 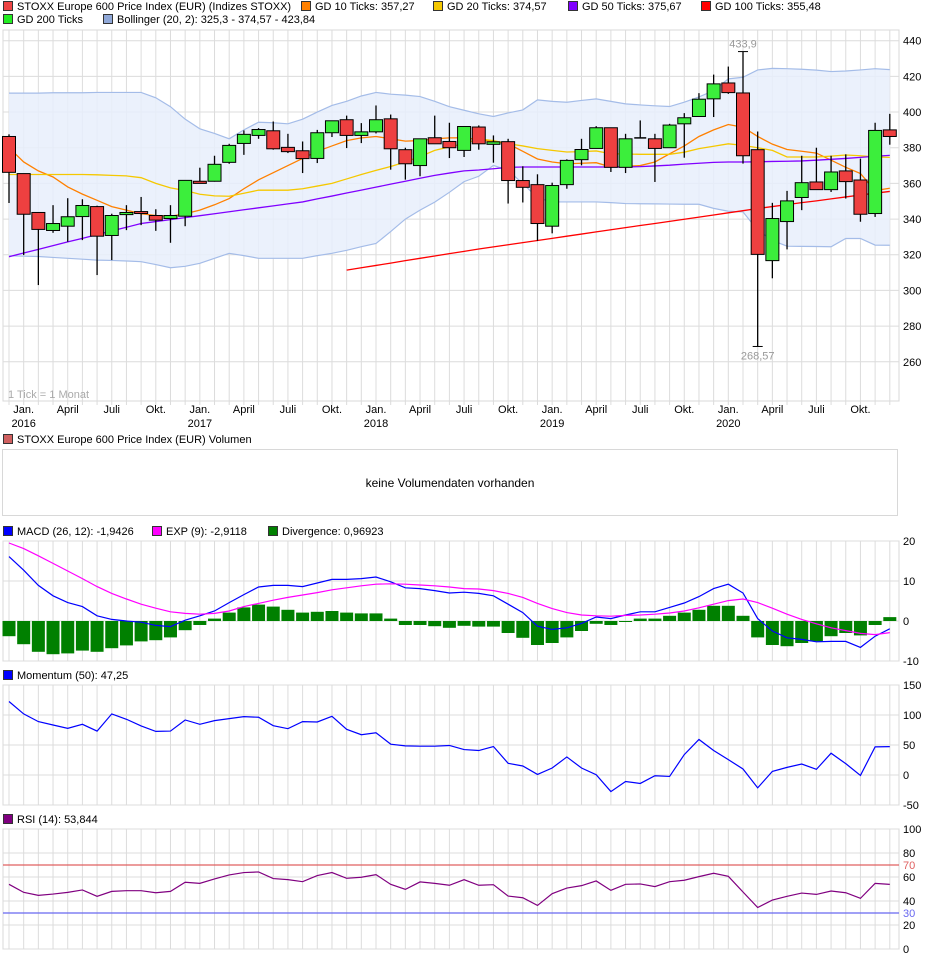 What do you see at coordinates (490, 7) in the screenshot?
I see `legend-gd20: GD 20 Ticks: 374,57` at bounding box center [490, 7].